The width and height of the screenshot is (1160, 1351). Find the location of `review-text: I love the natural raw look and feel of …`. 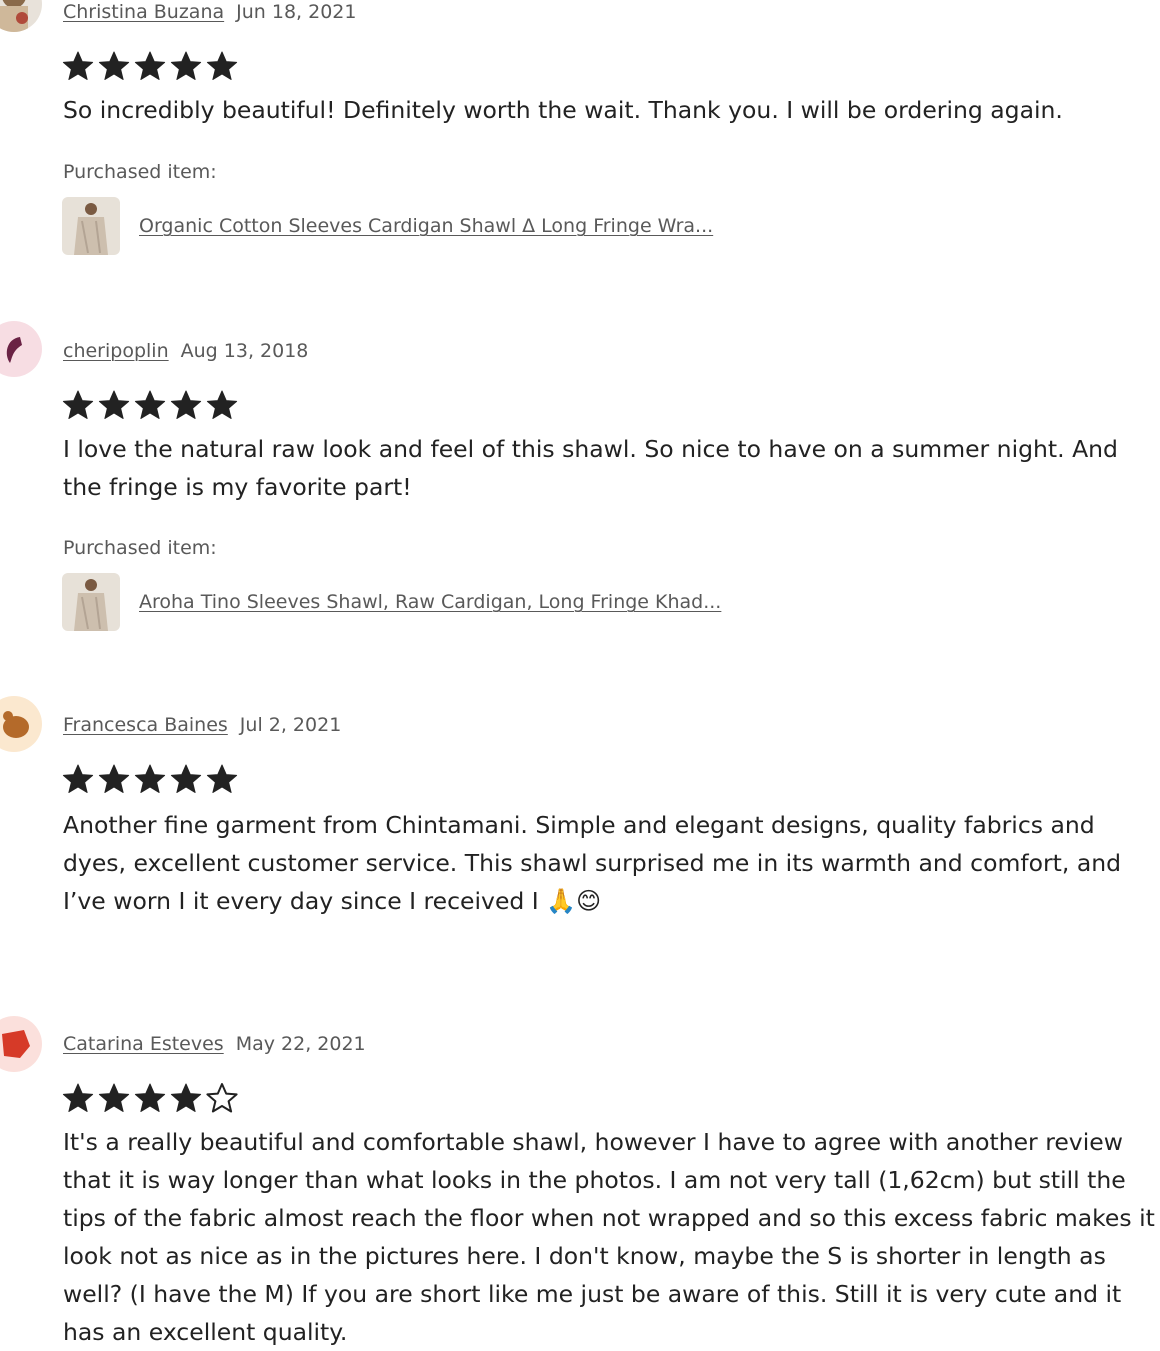

review-text: I love the natural raw look and feel of … is located at coordinates (590, 468).